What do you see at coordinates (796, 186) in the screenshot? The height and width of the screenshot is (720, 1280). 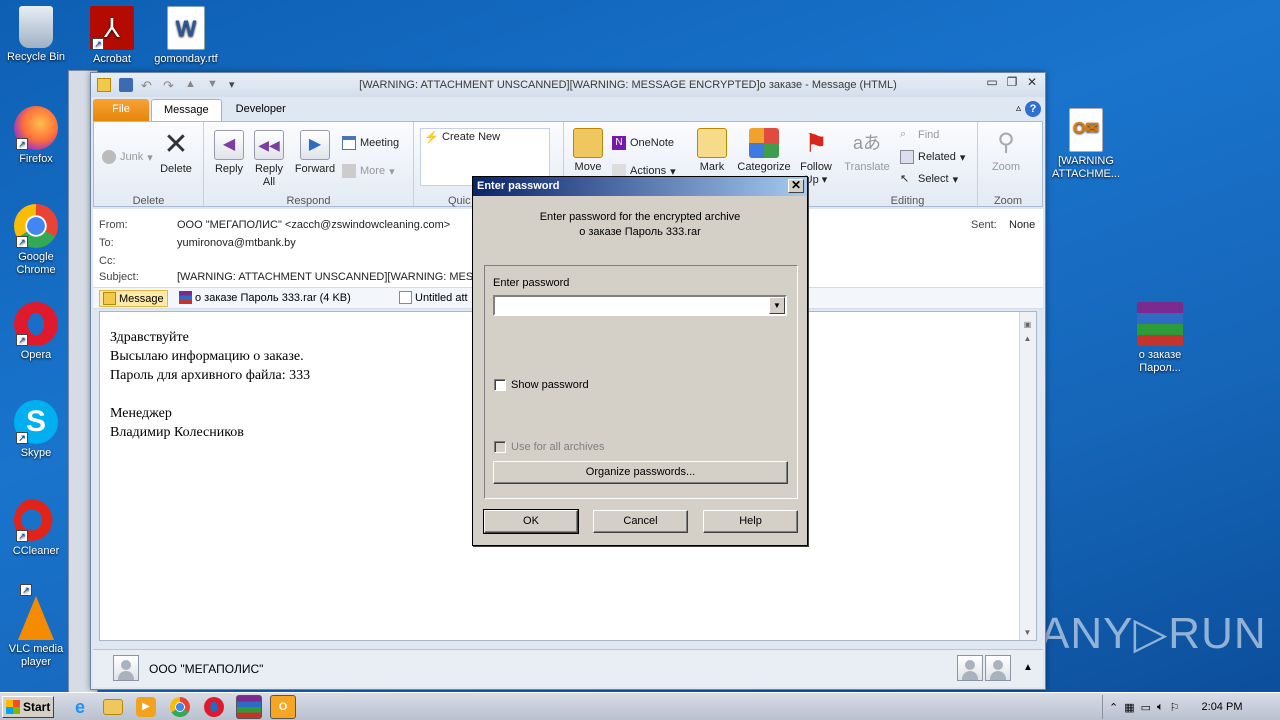 I see `dialog-close-button: ✕` at bounding box center [796, 186].